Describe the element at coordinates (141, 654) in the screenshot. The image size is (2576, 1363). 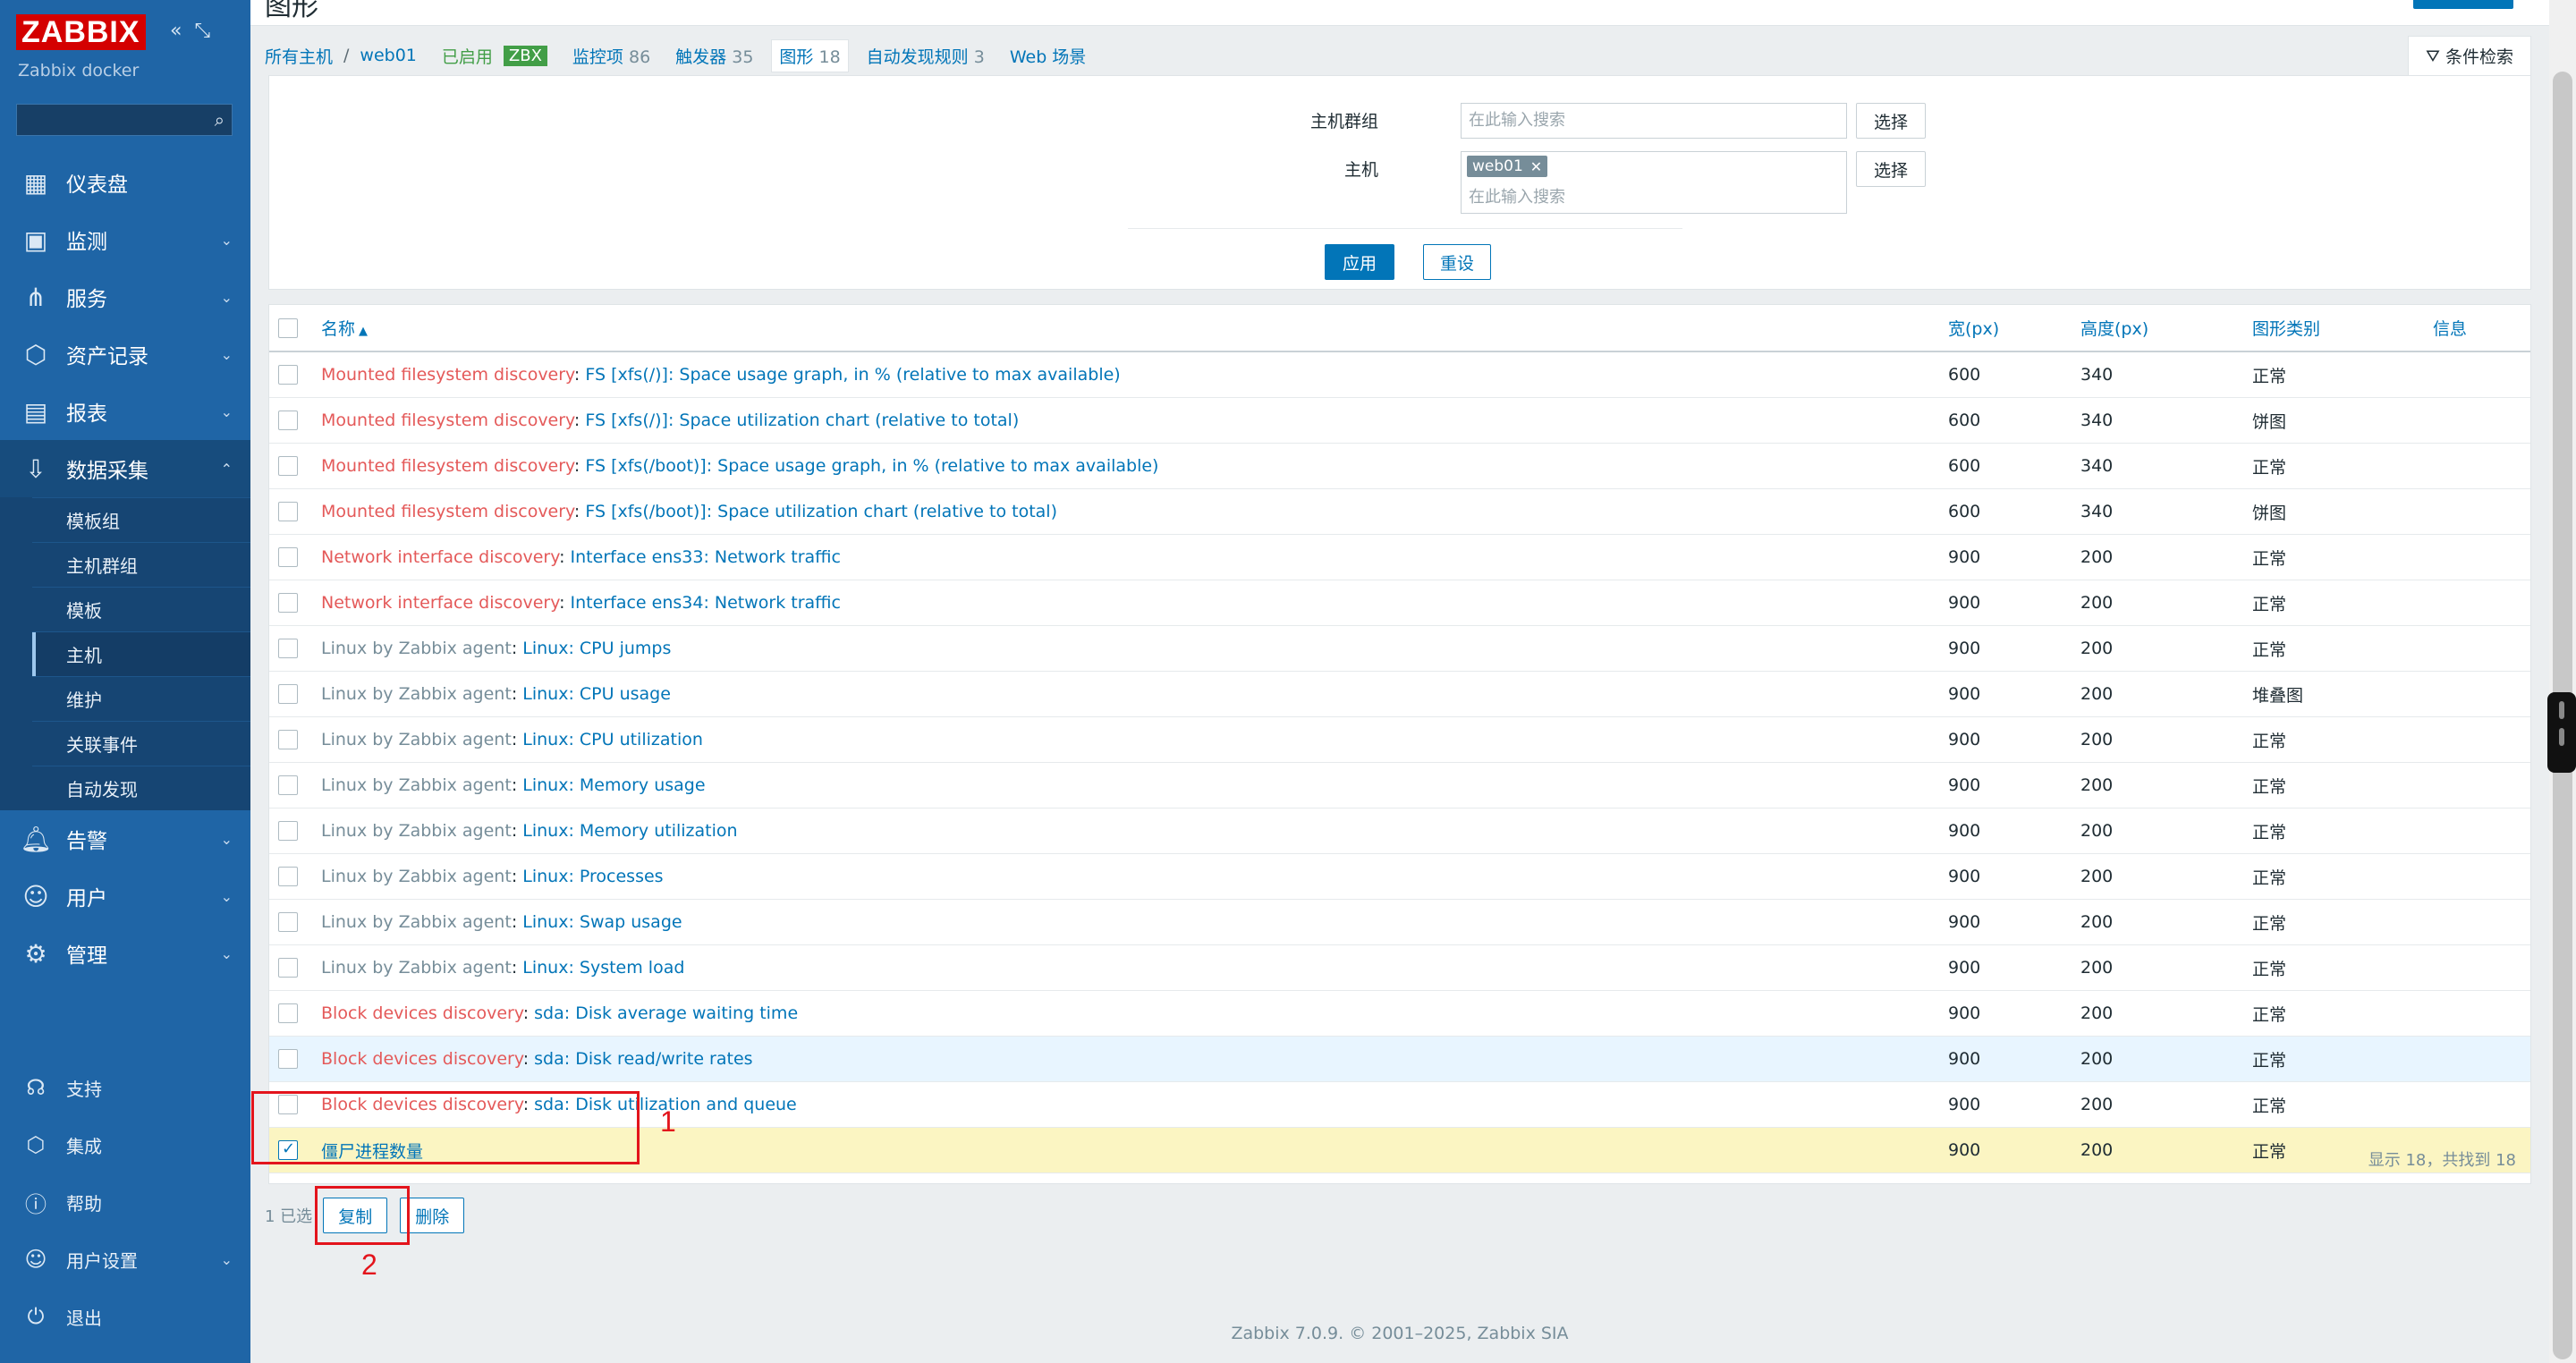
I see `submenu-item-hosts: 主机` at that location.